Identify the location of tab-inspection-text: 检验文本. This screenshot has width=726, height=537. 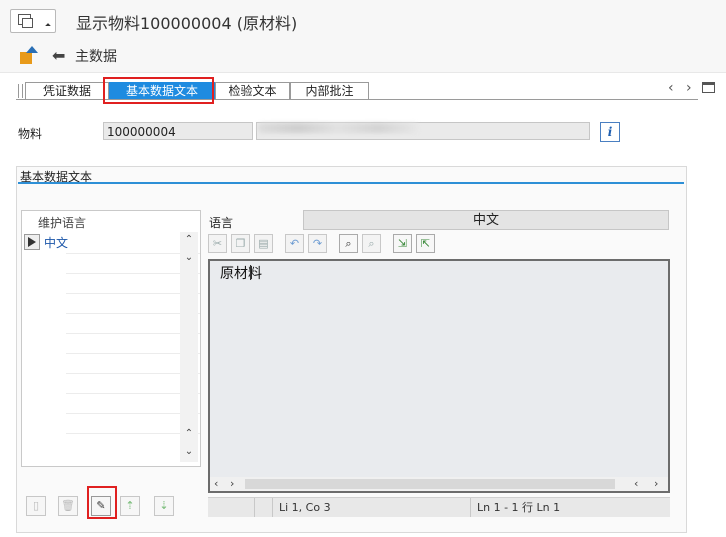
(252, 91).